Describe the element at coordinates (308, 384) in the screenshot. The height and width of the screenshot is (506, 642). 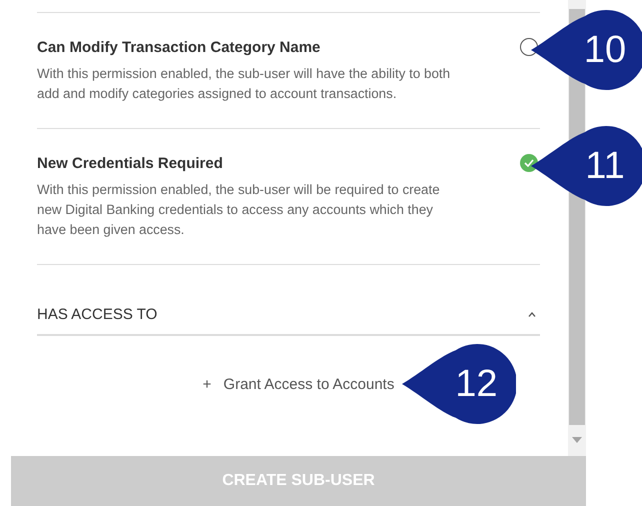
I see `grant-access-link: Grant Access to Accounts` at that location.